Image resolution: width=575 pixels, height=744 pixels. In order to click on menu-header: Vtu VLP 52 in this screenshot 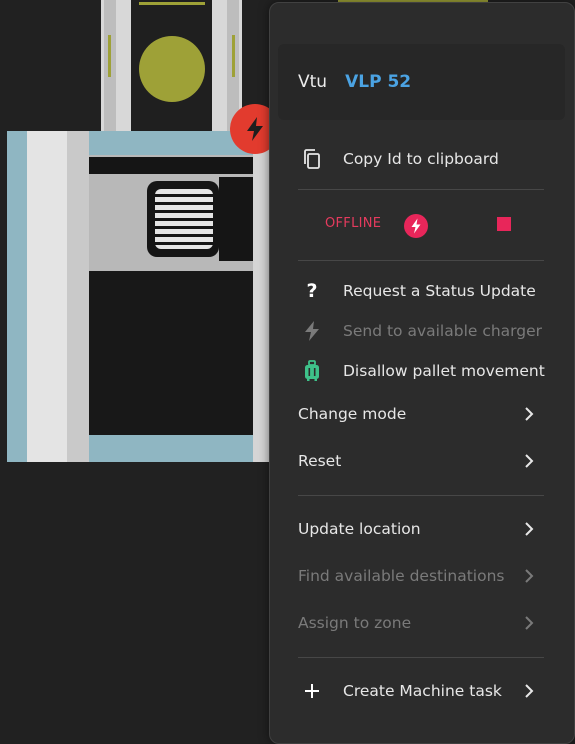, I will do `click(421, 82)`.